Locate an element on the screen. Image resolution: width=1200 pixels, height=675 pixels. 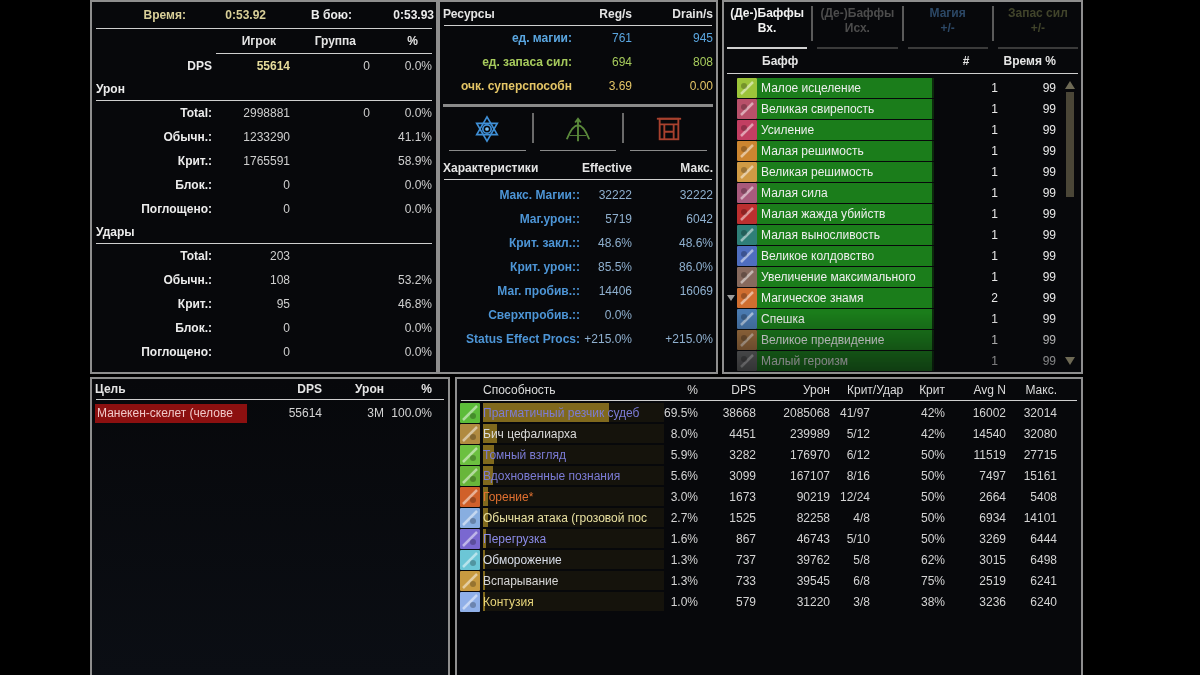
ability-name: Контузия is located at coordinates (508, 601).